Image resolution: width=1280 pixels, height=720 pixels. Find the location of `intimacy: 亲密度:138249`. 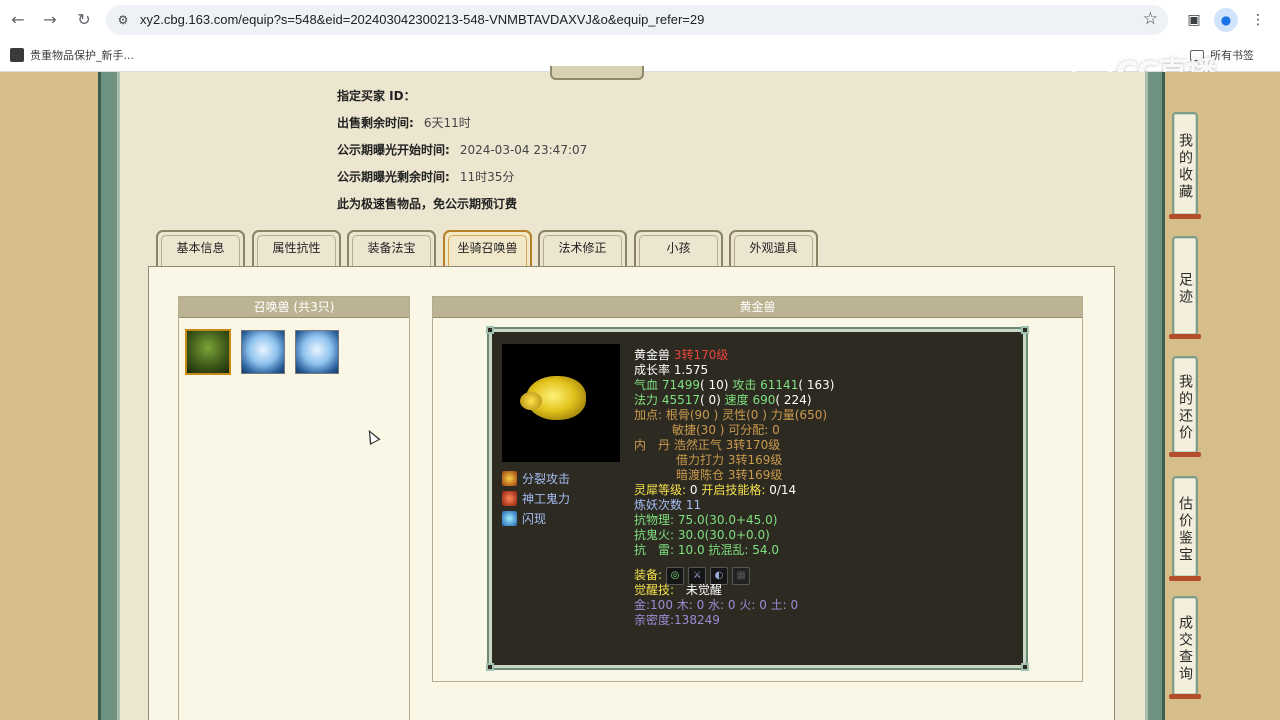

intimacy: 亲密度:138249 is located at coordinates (677, 620).